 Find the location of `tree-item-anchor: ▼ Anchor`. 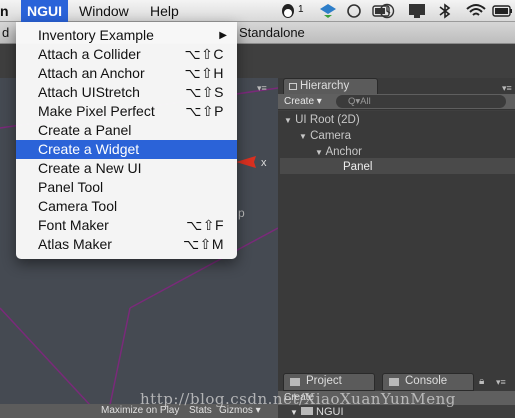

tree-item-anchor: ▼ Anchor is located at coordinates (338, 152).